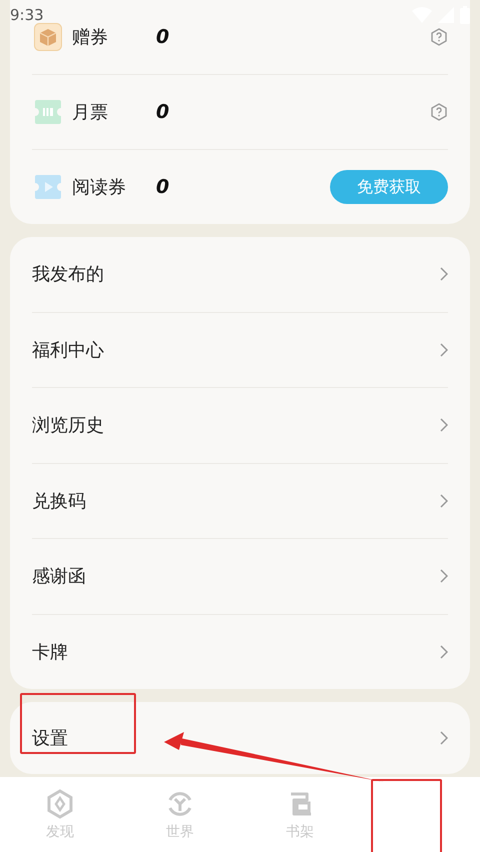  I want to click on menu-item: 我发布的, so click(240, 274).